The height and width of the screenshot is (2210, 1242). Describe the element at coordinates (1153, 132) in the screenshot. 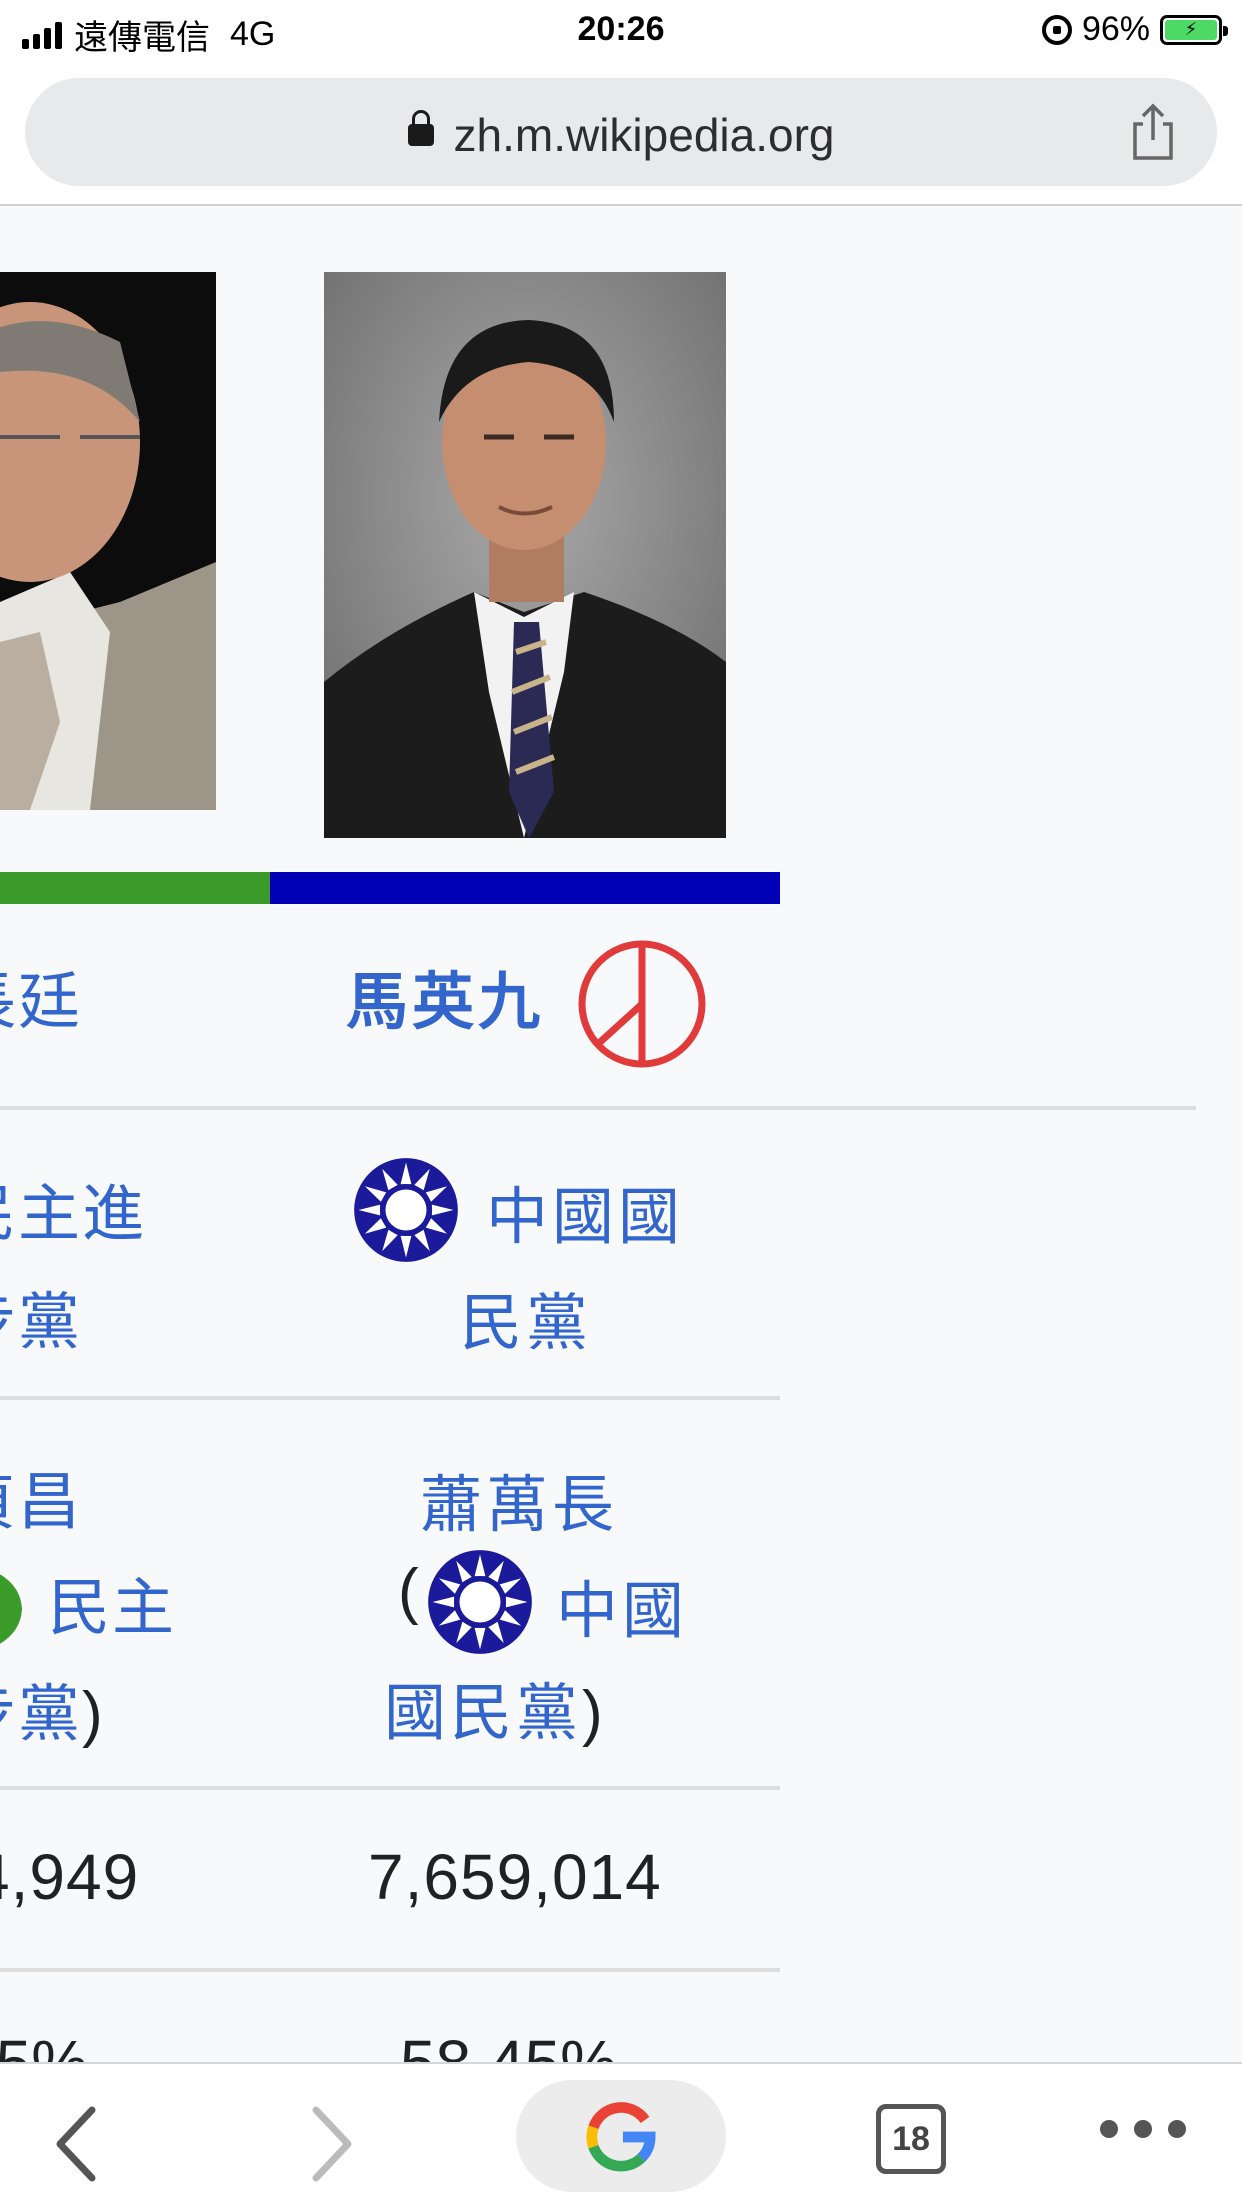

I see `share-icon` at that location.